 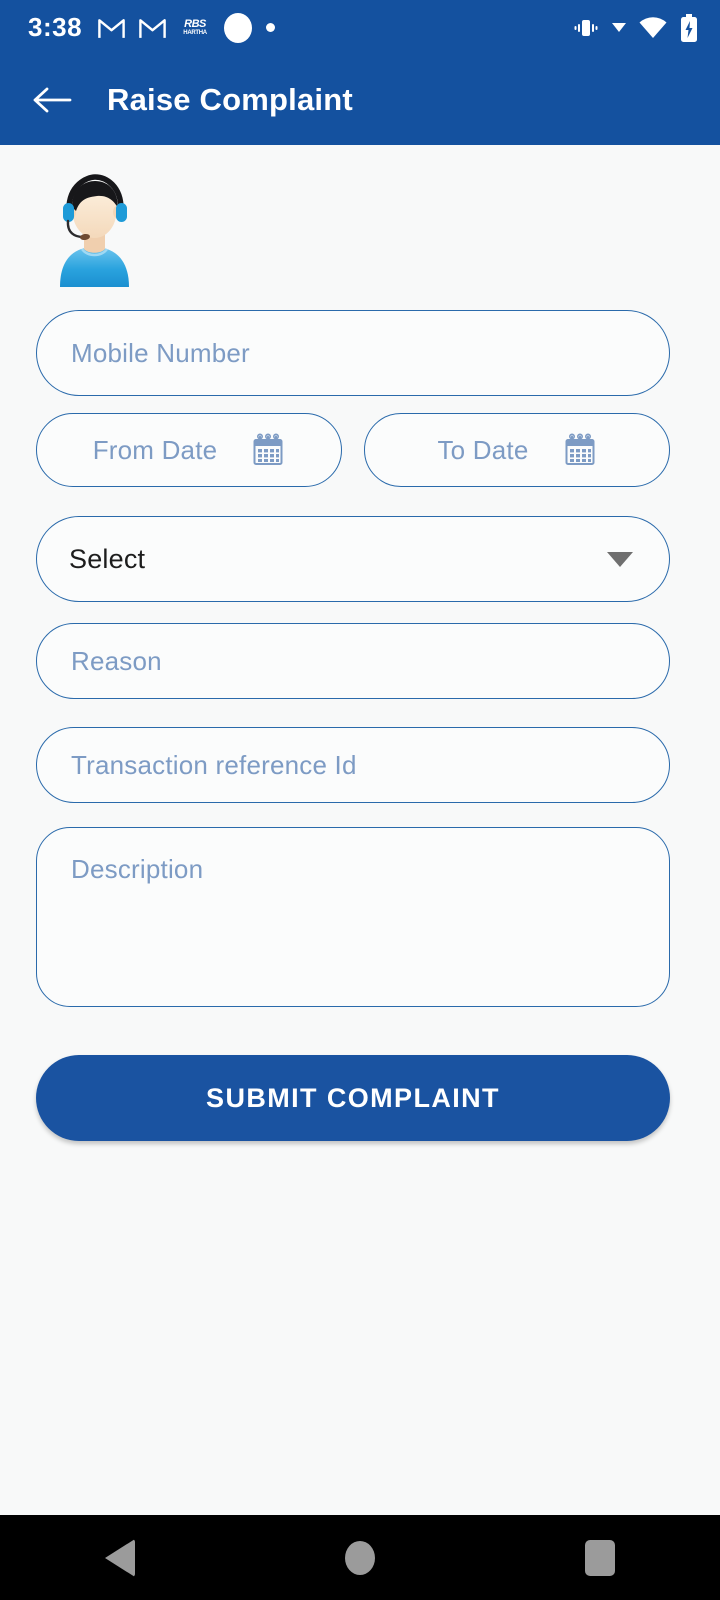 What do you see at coordinates (271, 27) in the screenshot?
I see `small-dot-notification-icon` at bounding box center [271, 27].